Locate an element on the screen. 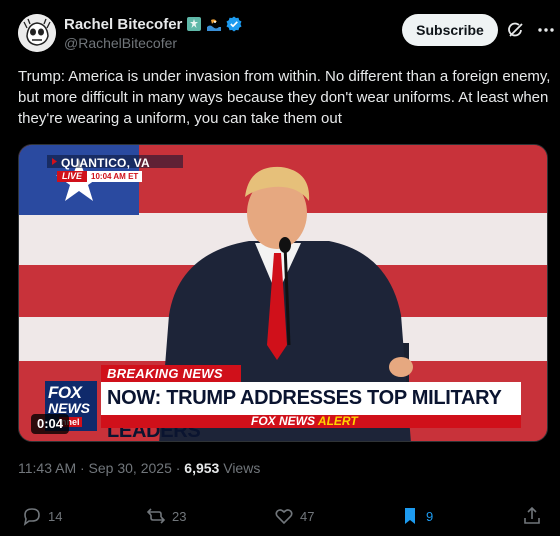 The height and width of the screenshot is (536, 560). views-label: Views is located at coordinates (240, 468).